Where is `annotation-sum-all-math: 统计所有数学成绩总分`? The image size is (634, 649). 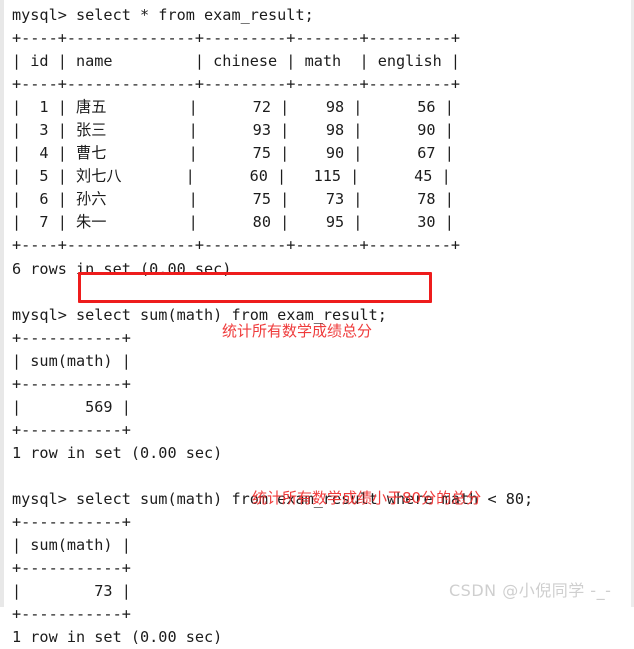
annotation-sum-all-math: 统计所有数学成绩总分 is located at coordinates (297, 331).